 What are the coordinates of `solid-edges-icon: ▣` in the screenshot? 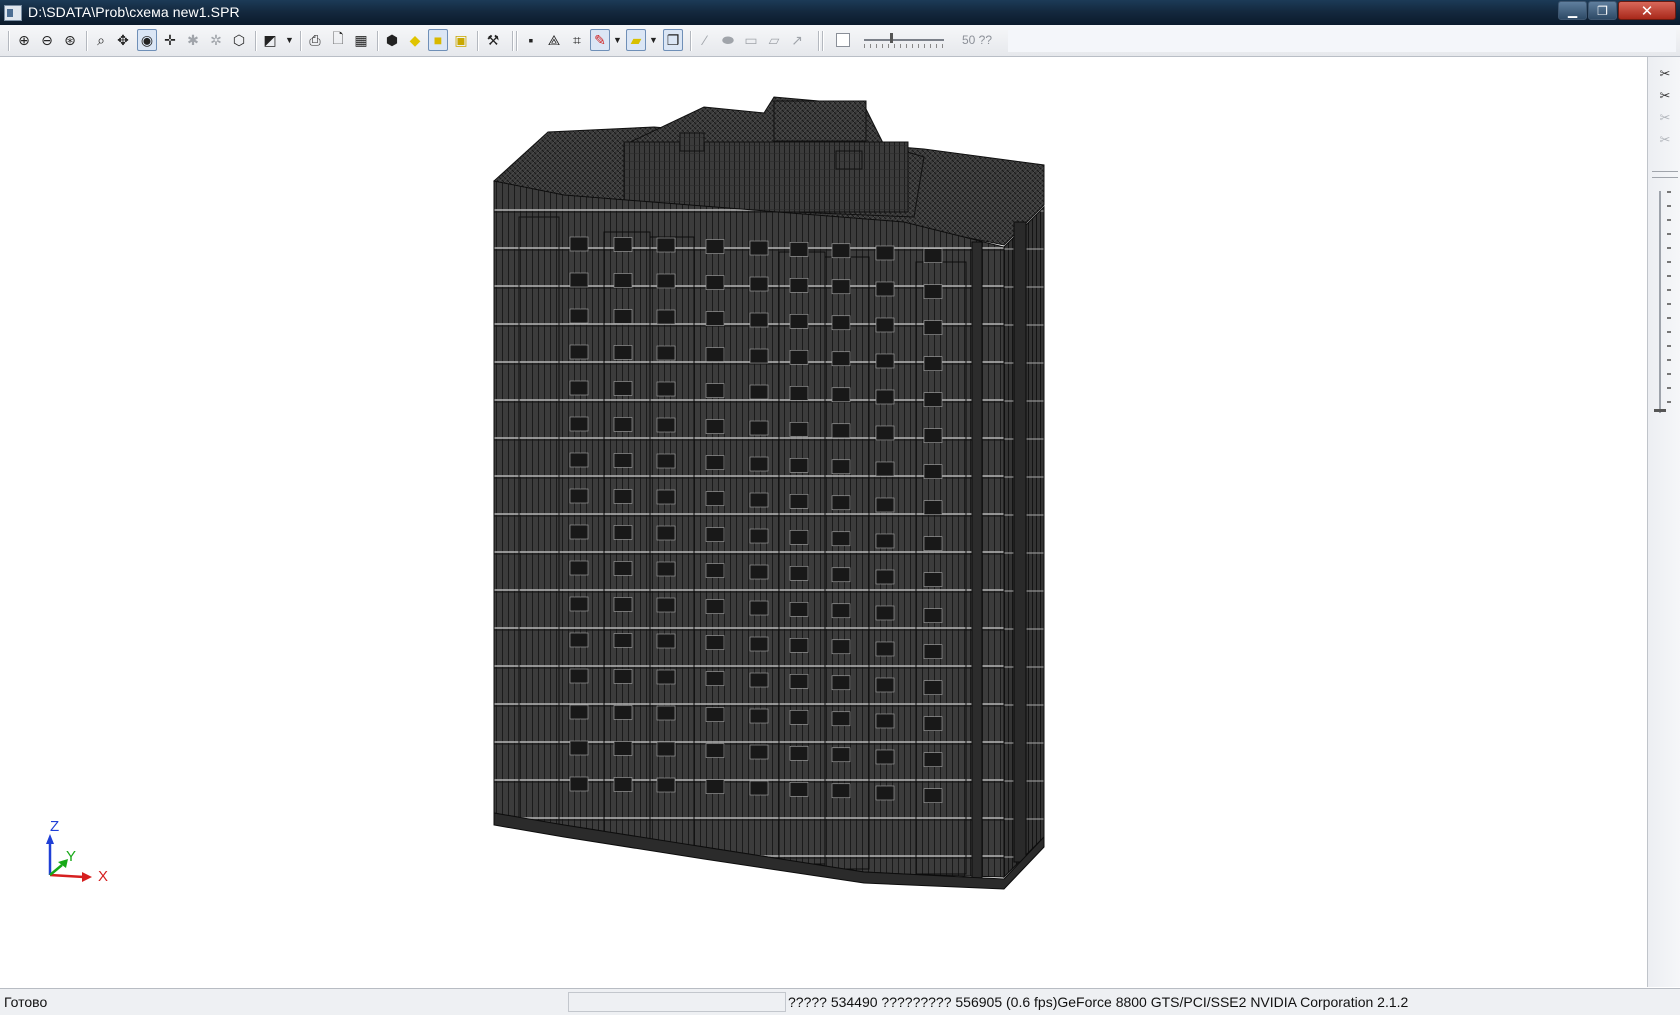 It's located at (461, 40).